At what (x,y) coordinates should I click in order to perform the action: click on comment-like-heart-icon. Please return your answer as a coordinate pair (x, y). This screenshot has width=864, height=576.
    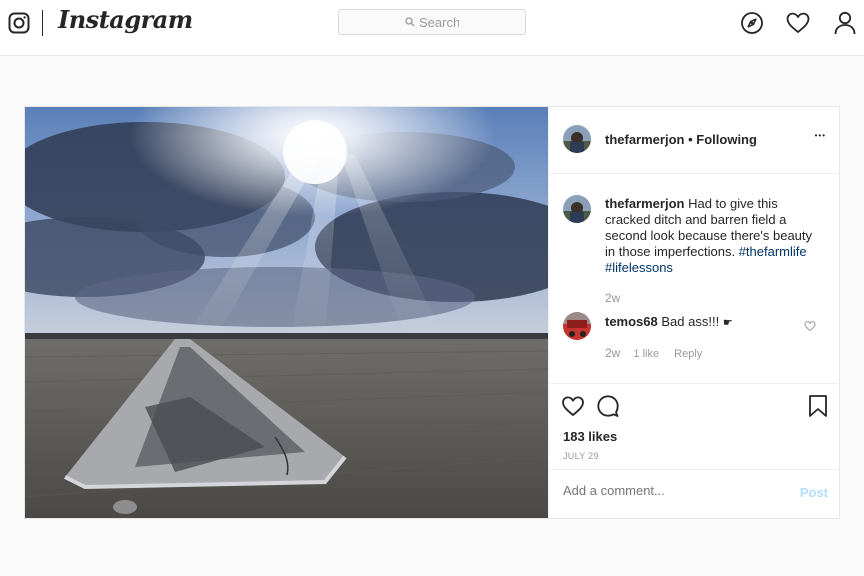
    Looking at the image, I should click on (810, 326).